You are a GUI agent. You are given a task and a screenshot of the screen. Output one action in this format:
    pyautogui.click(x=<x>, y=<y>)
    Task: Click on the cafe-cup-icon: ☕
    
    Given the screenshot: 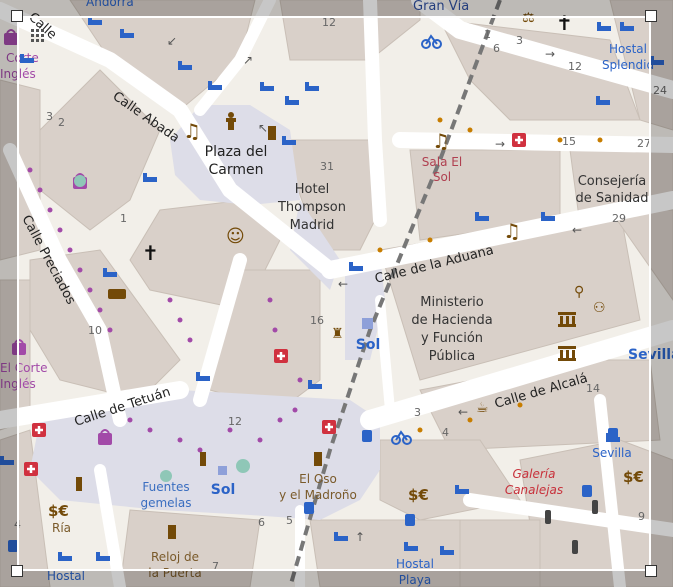 What is the action you would take?
    pyautogui.click(x=482, y=408)
    